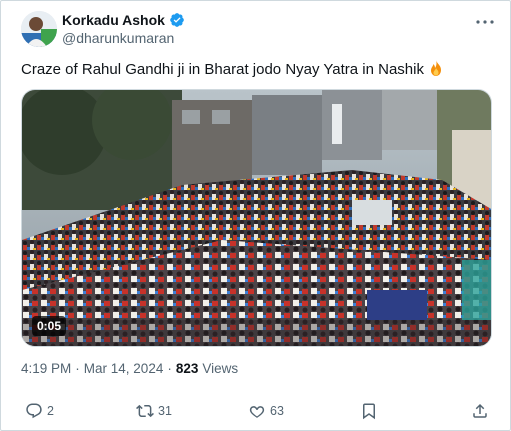 The width and height of the screenshot is (511, 431). I want to click on verified-badge-icon, so click(177, 20).